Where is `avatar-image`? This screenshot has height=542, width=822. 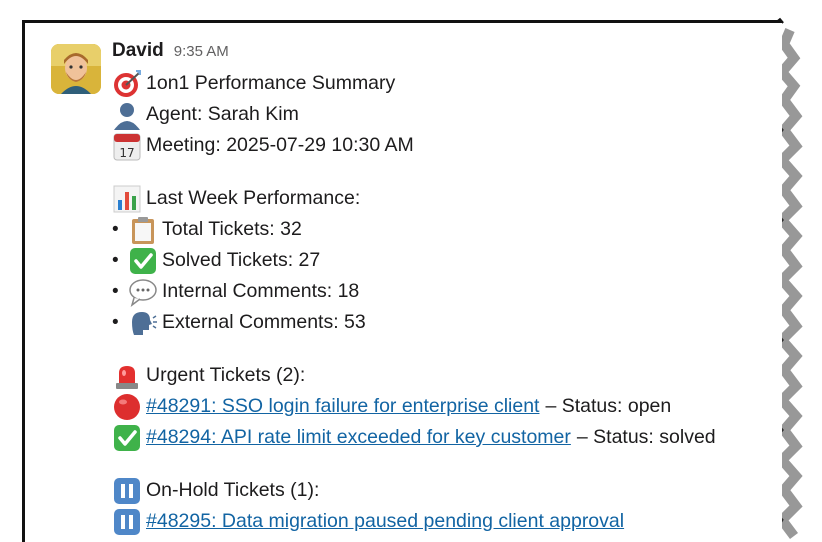 avatar-image is located at coordinates (76, 69).